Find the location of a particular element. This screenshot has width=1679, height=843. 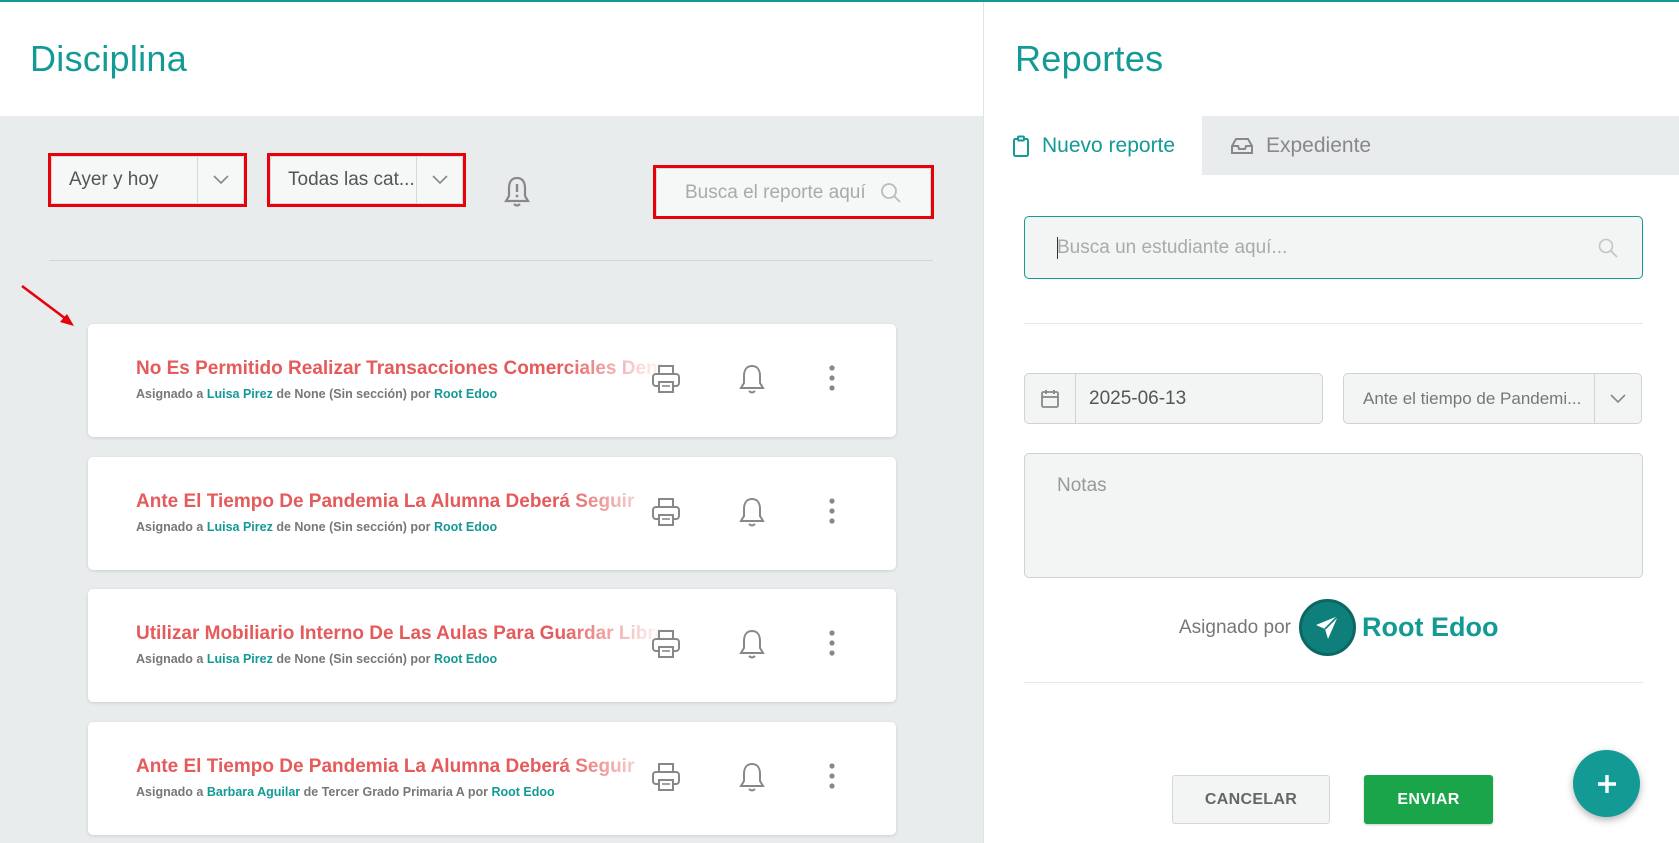

discipline-header: Disciplina is located at coordinates (491, 59).